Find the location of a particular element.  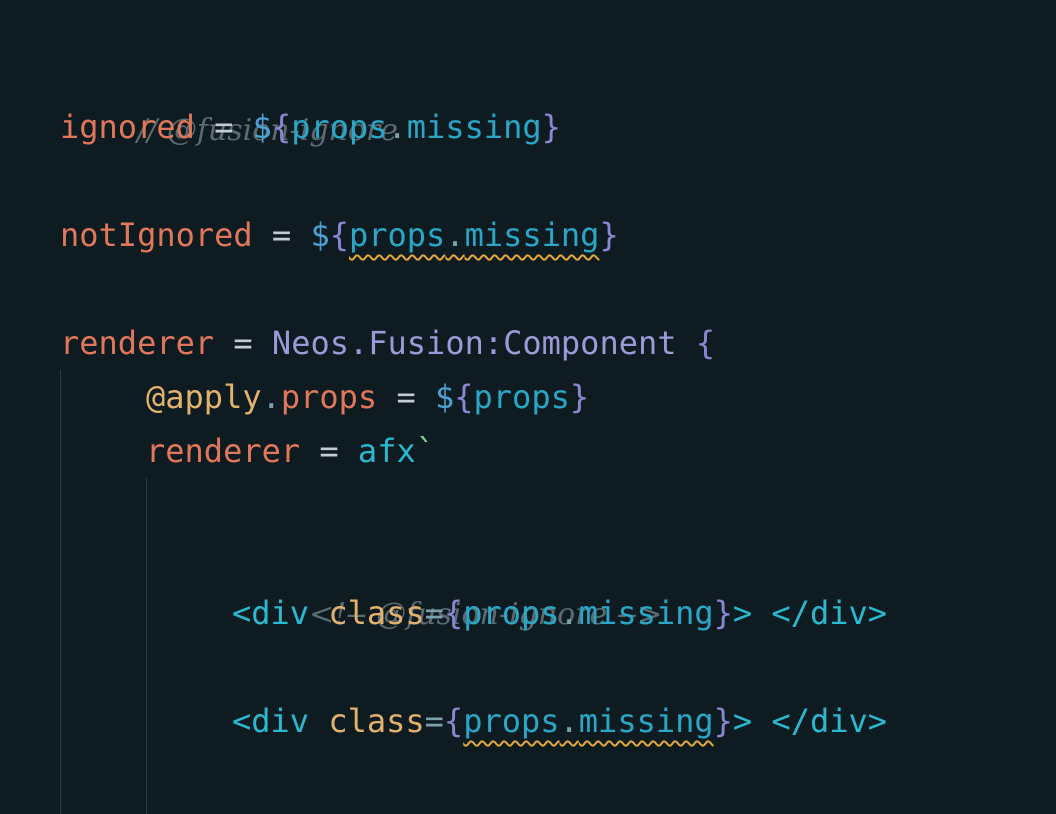

code-line-6: renderer = afx` is located at coordinates (290, 451).